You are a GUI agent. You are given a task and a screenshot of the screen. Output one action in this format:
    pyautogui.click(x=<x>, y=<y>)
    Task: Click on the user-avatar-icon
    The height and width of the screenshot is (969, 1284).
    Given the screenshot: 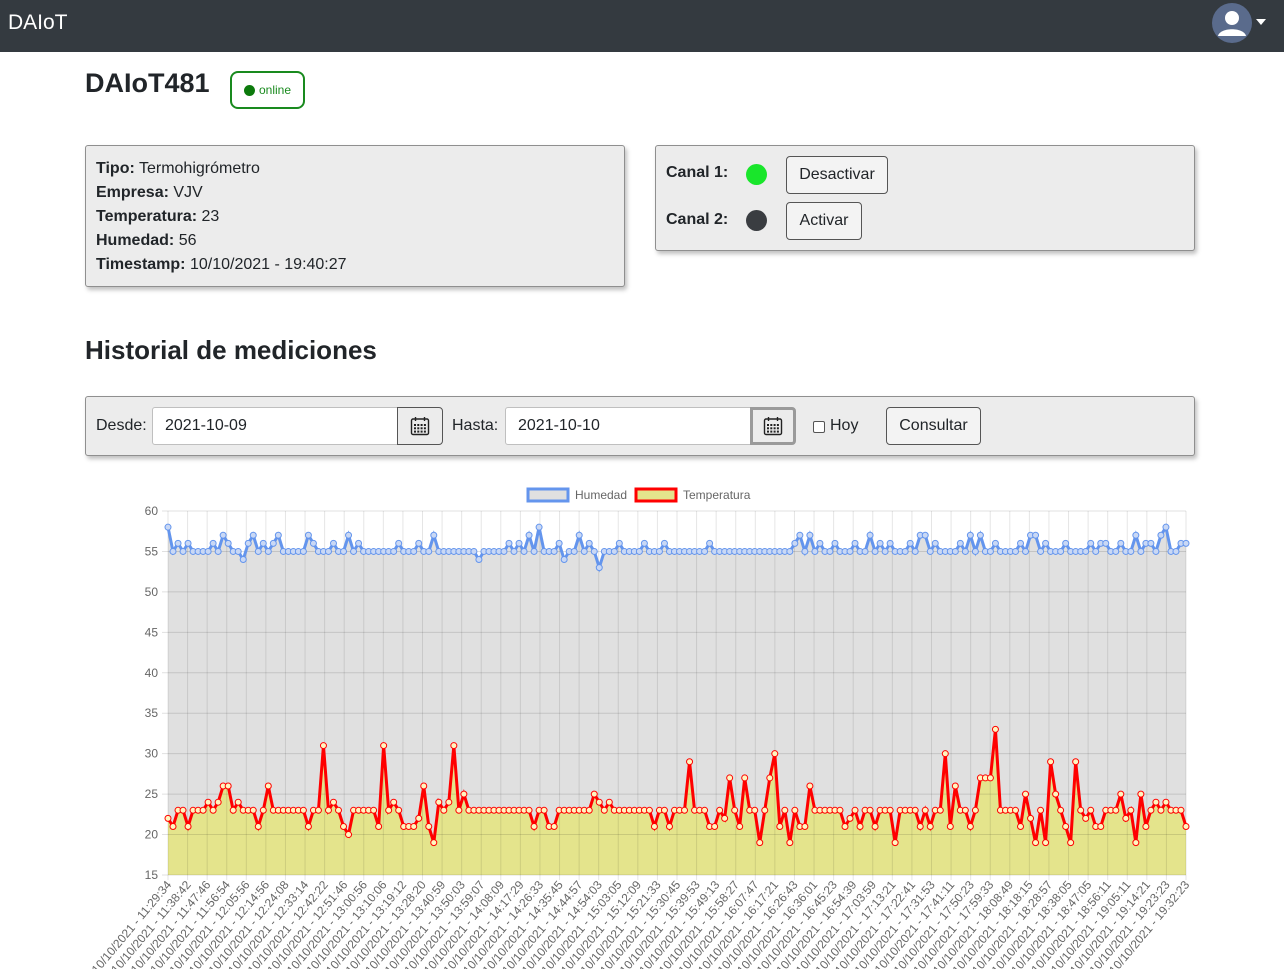 What is the action you would take?
    pyautogui.click(x=1232, y=23)
    